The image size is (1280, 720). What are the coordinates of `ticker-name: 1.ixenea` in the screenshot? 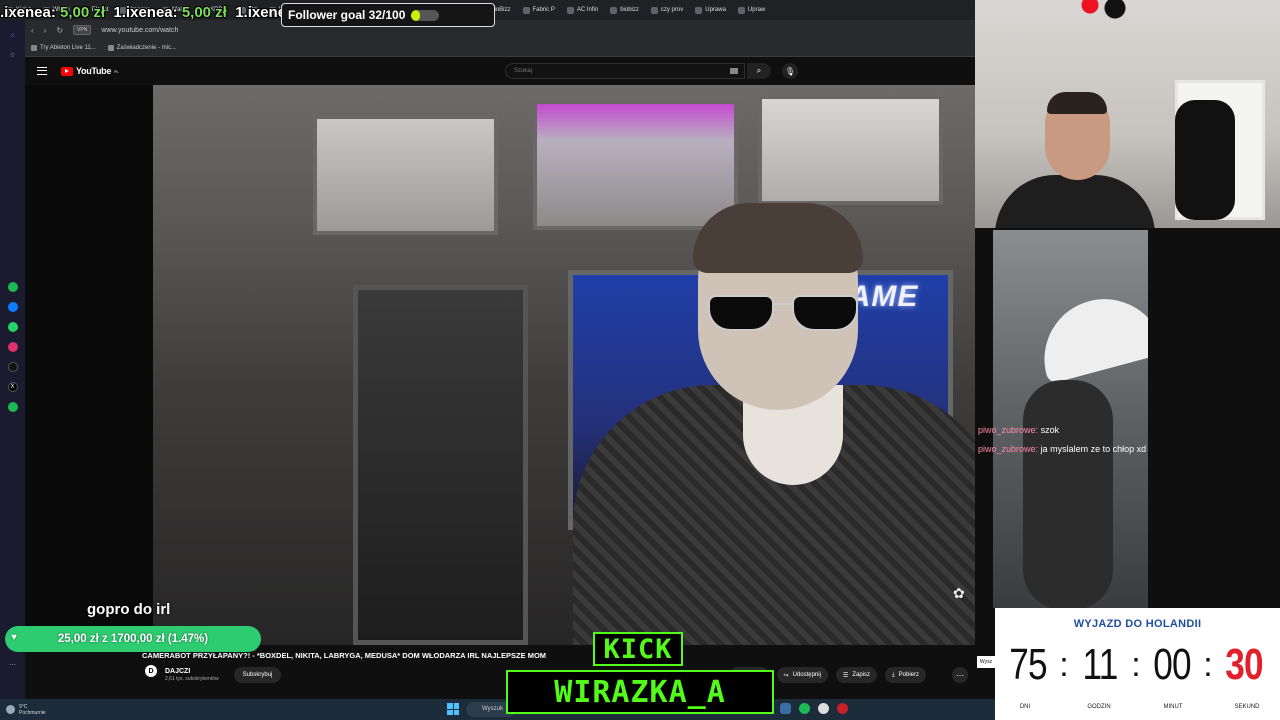 It's located at (260, 12).